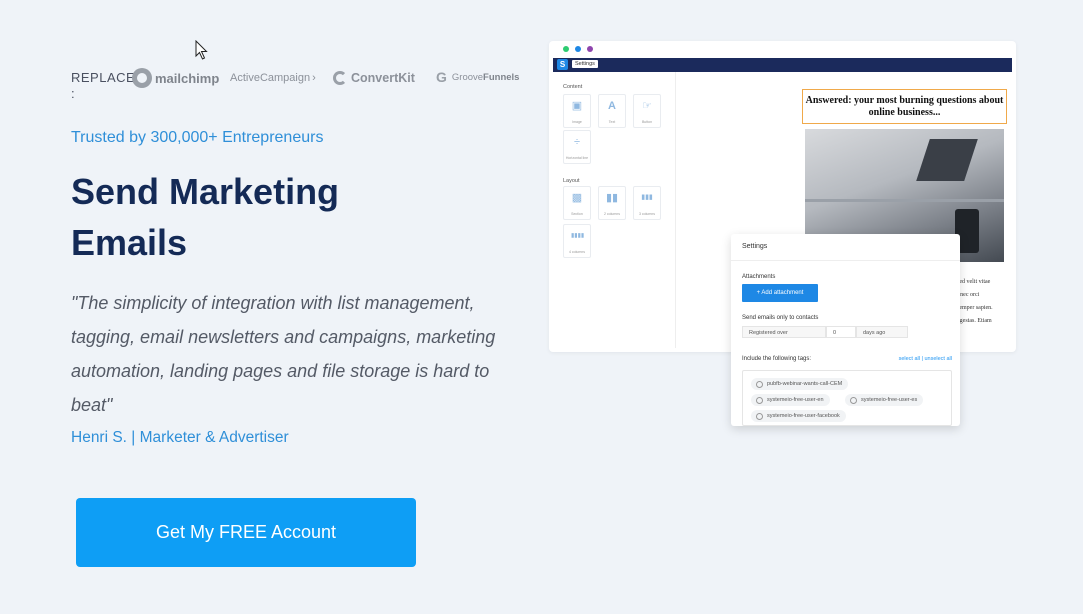 Image resolution: width=1083 pixels, height=614 pixels. What do you see at coordinates (974, 282) in the screenshot?
I see `body-text-line: sed velit vitae` at bounding box center [974, 282].